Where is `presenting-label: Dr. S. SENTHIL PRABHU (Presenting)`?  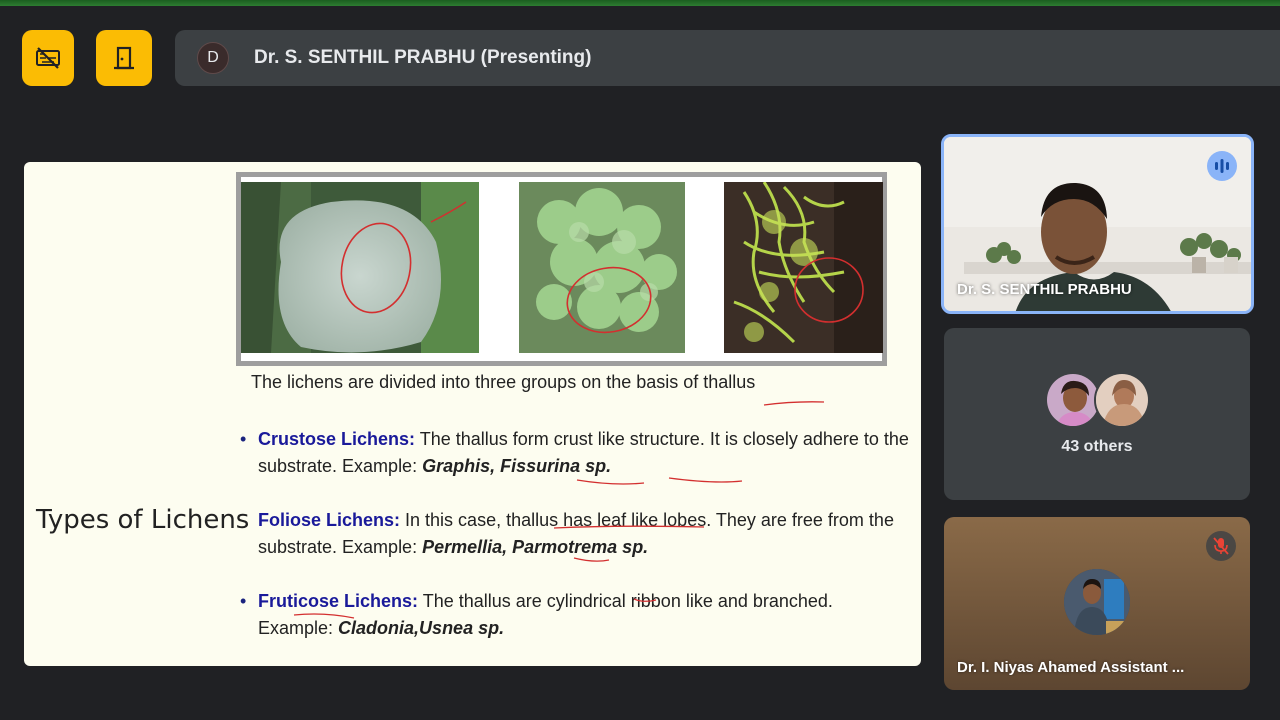 presenting-label: Dr. S. SENTHIL PRABHU (Presenting) is located at coordinates (423, 57).